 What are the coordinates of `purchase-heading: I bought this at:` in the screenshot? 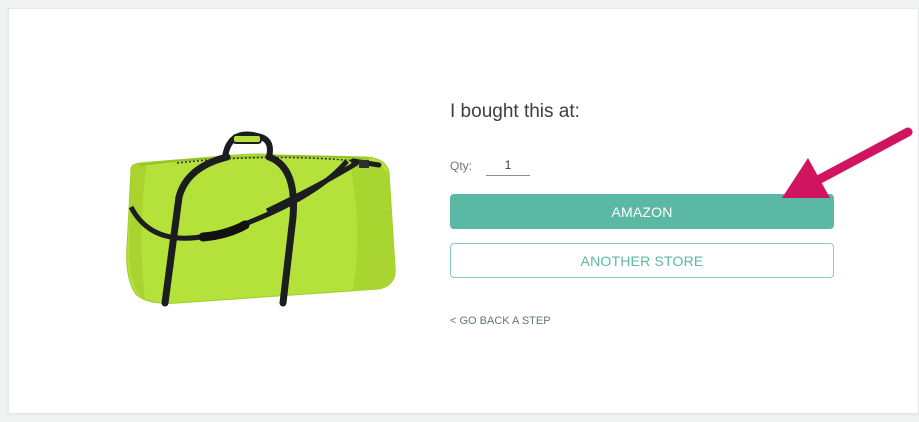 It's located at (515, 111).